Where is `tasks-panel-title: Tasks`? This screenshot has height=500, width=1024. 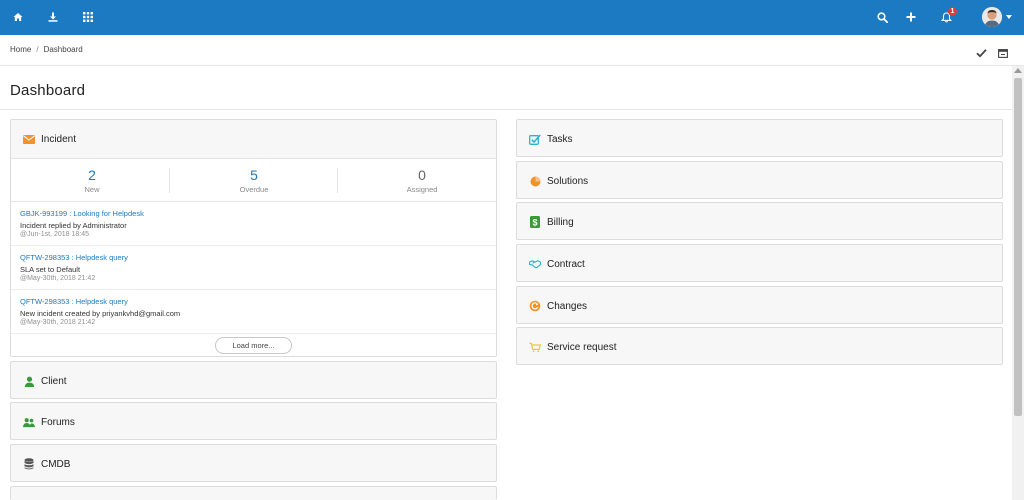
tasks-panel-title: Tasks is located at coordinates (560, 139).